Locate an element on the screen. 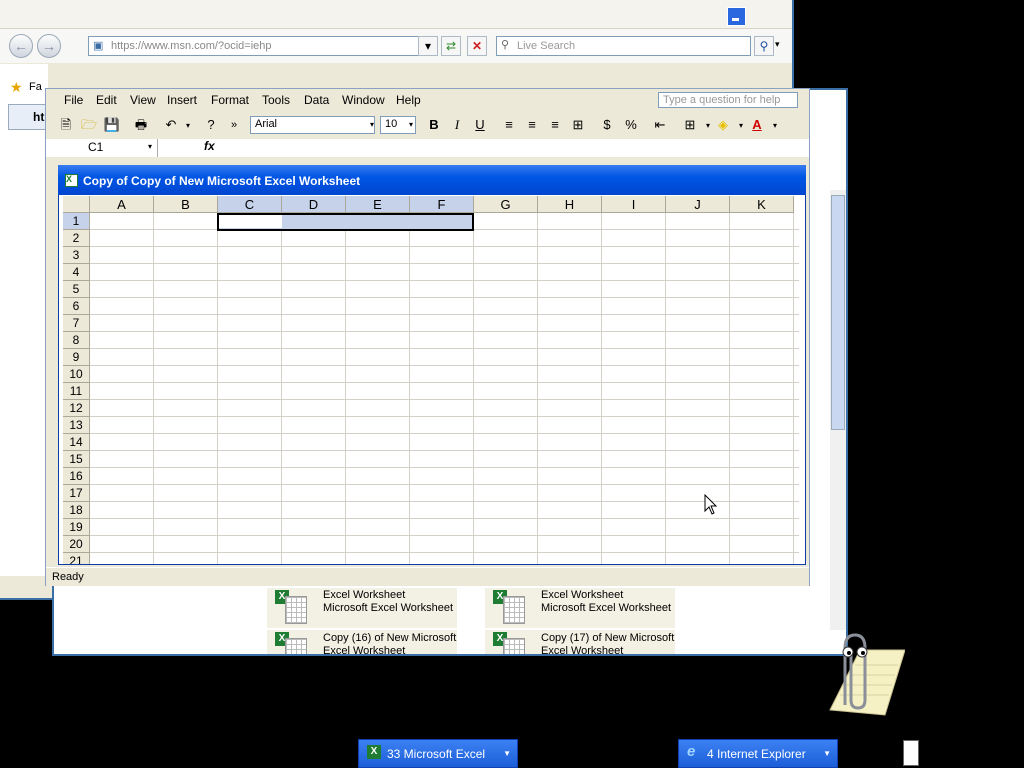 This screenshot has height=768, width=1024. select-all-corner is located at coordinates (76, 204).